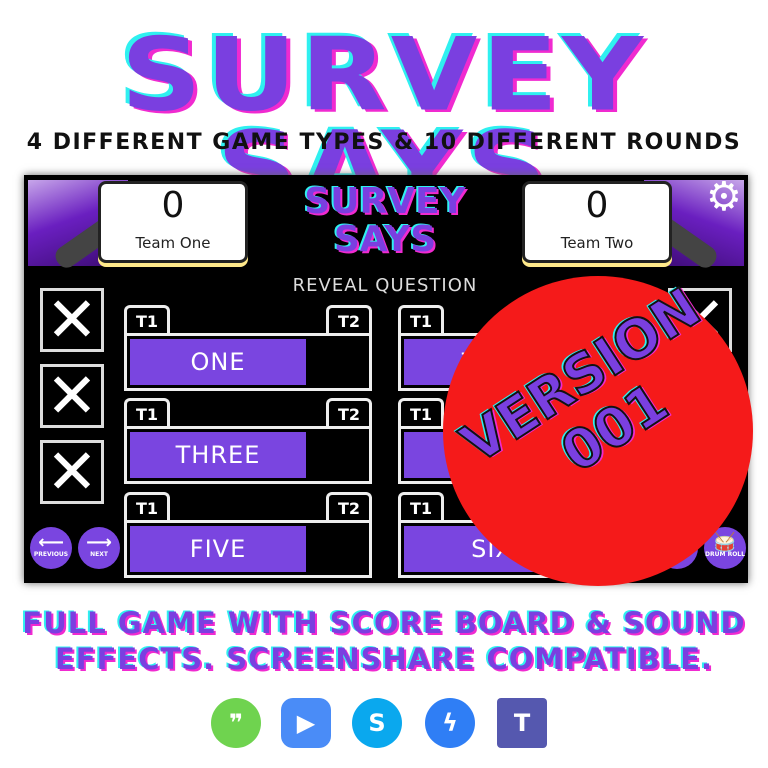 The width and height of the screenshot is (768, 768). I want to click on board-title: SURVEY SAYS, so click(385, 220).